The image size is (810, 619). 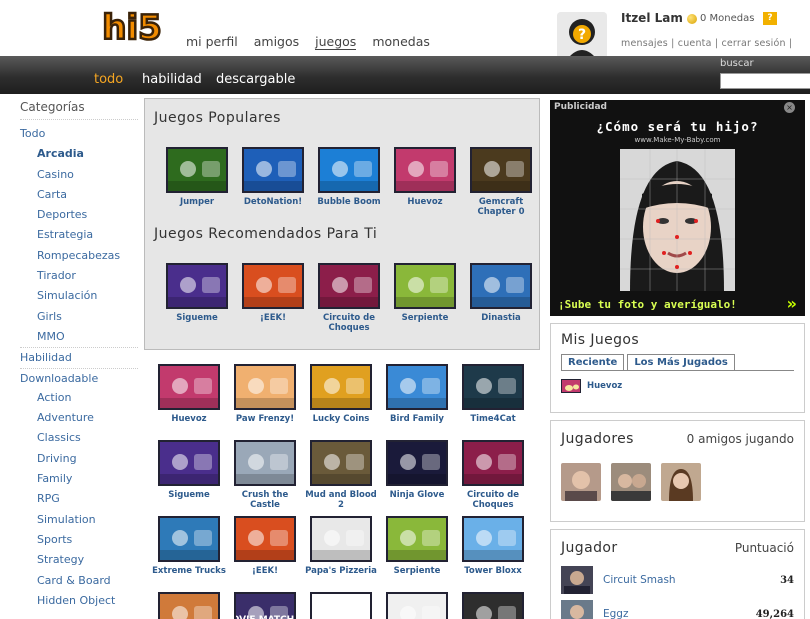 What do you see at coordinates (79, 154) in the screenshot?
I see `sidebar-item-arcadia: Arcadia` at bounding box center [79, 154].